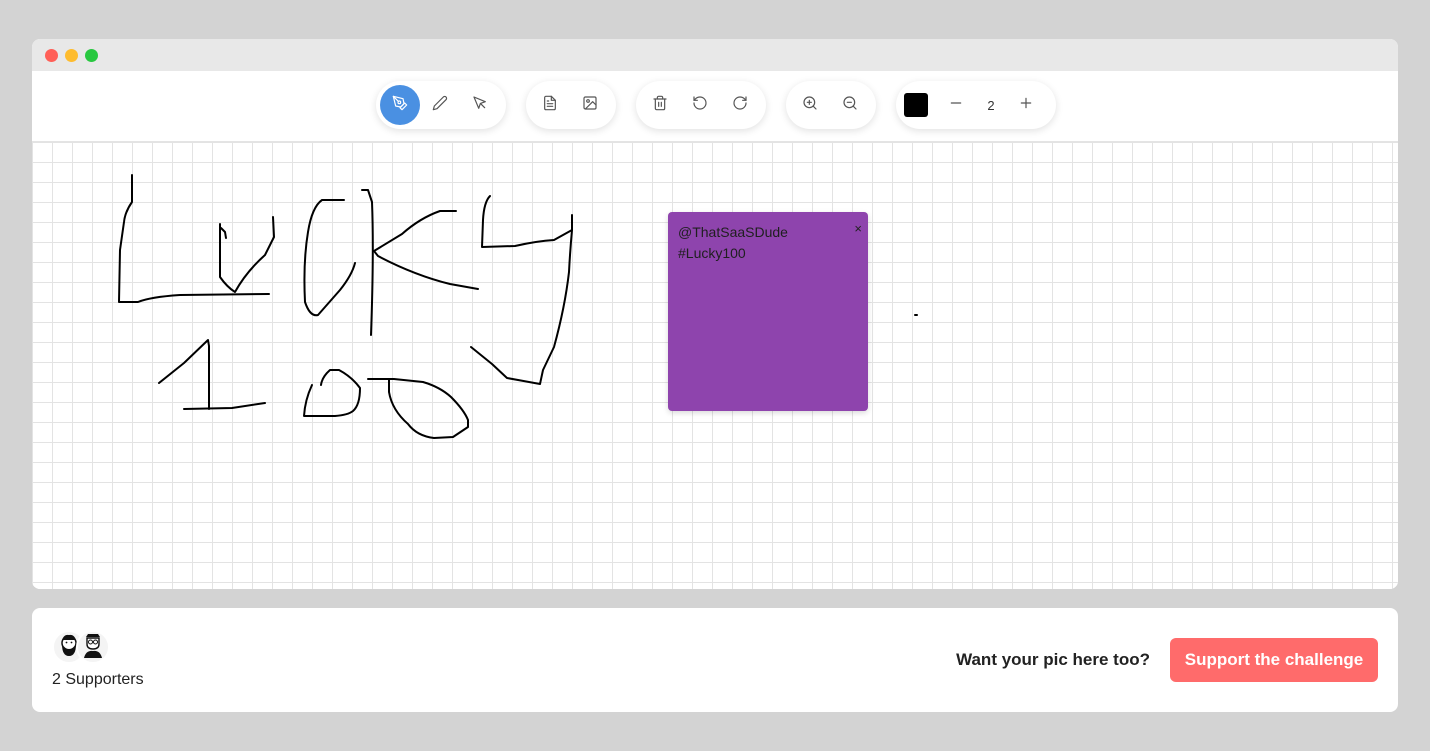  I want to click on select-tool-button, so click(480, 105).